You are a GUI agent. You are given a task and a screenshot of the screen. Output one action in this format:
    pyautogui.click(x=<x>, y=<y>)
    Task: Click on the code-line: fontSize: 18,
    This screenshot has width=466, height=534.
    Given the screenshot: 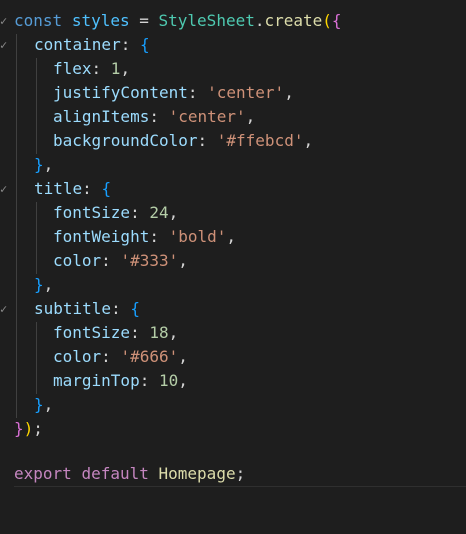 What is the action you would take?
    pyautogui.click(x=233, y=333)
    